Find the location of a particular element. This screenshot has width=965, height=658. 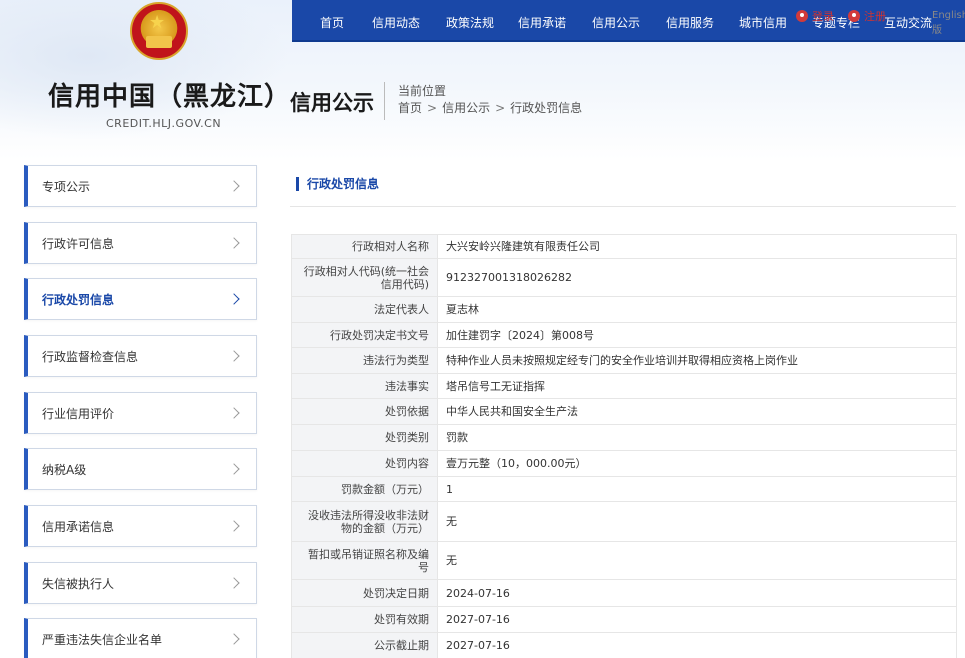

field-value: 特种作业人员未按照规定经专门的安全作业培训并取得相应资格上岗作业 is located at coordinates (697, 360).